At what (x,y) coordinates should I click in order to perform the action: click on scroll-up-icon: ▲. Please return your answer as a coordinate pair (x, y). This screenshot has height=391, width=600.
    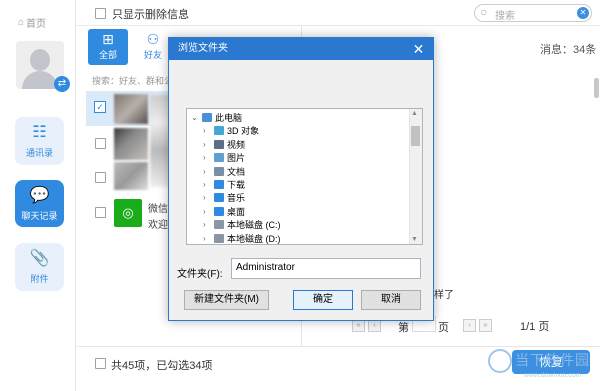
    Looking at the image, I should click on (414, 113).